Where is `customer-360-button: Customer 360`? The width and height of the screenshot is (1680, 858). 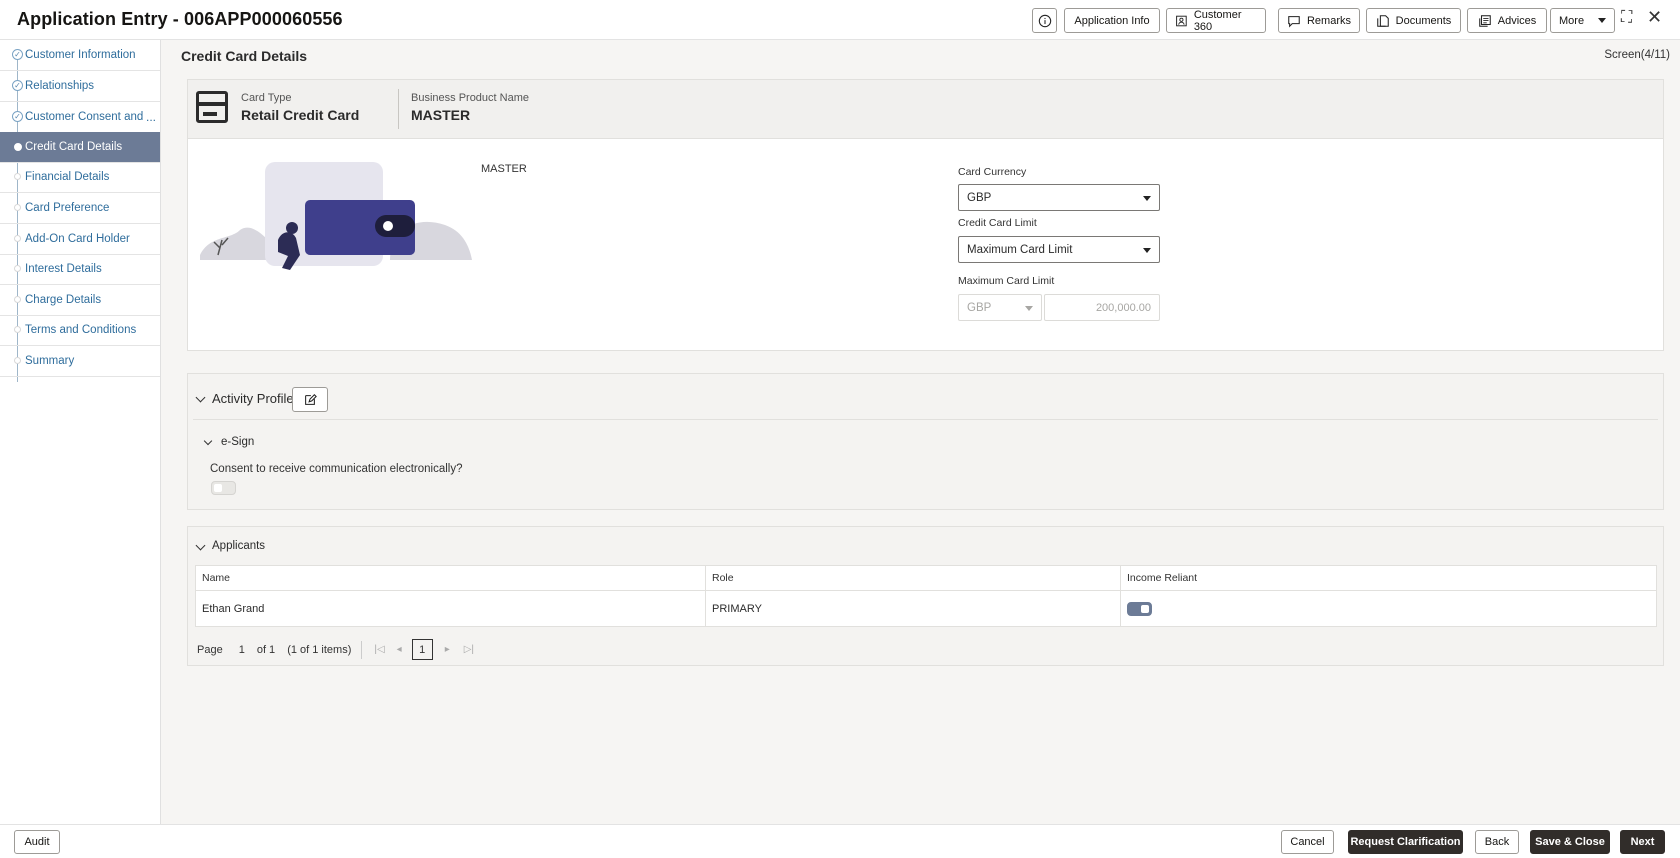
customer-360-button: Customer 360 is located at coordinates (1216, 20).